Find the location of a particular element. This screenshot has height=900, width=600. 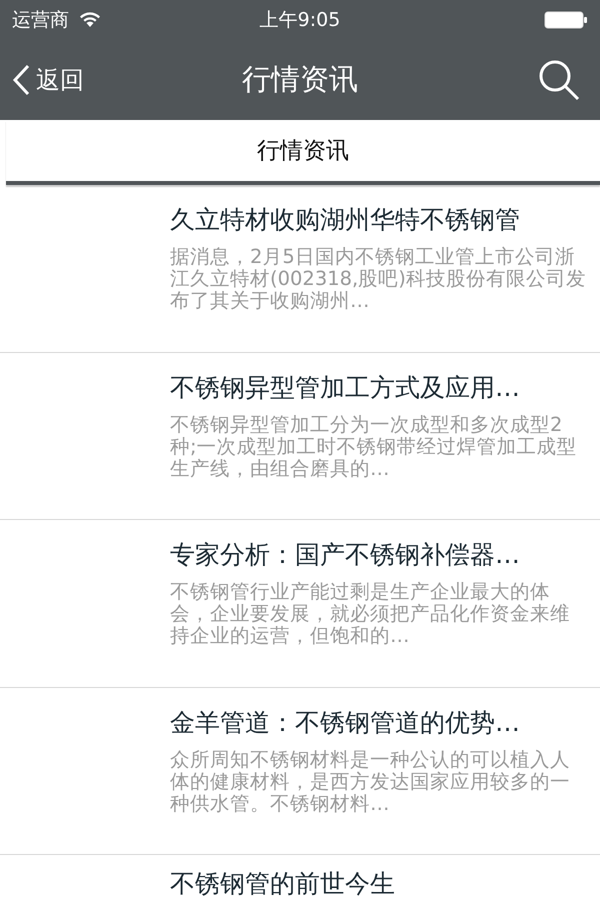

status-time: 上午9:05 is located at coordinates (300, 20).